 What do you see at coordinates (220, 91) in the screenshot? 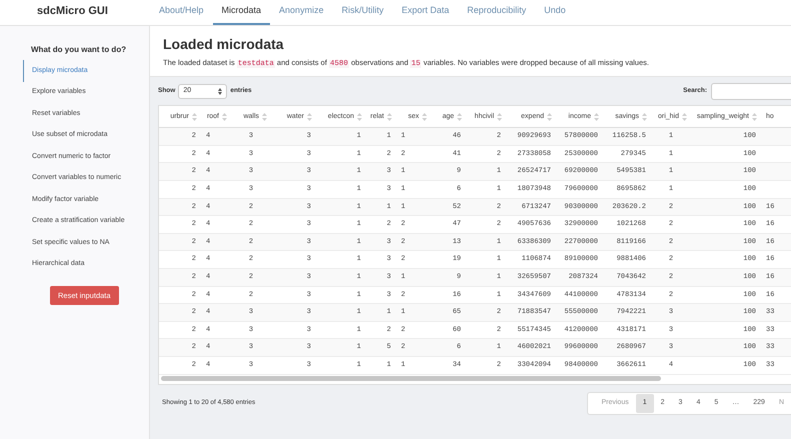
I see `updown-icon` at bounding box center [220, 91].